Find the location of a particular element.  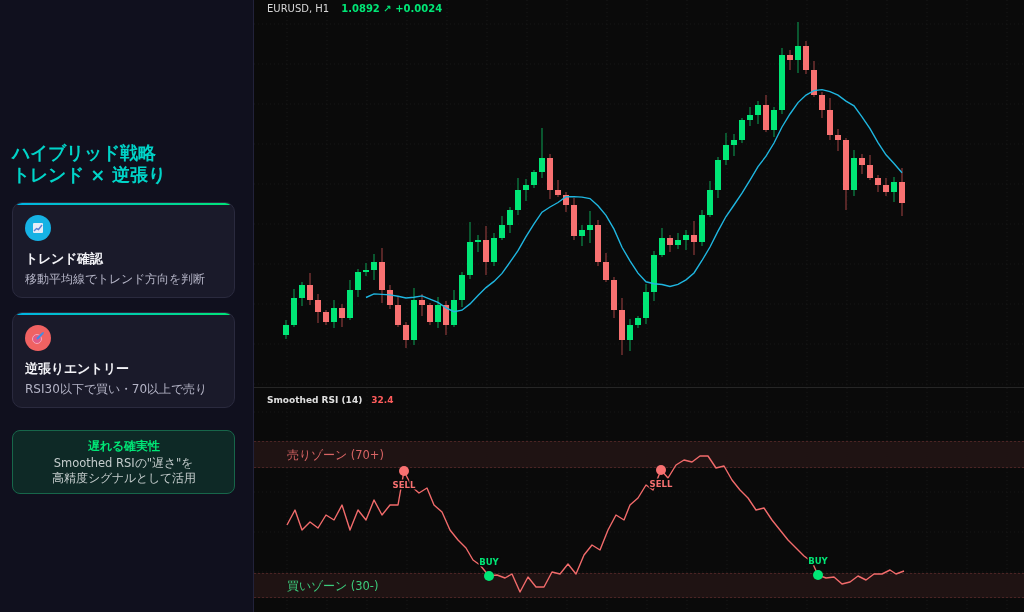

symbol-label: EURUSD, H1 is located at coordinates (298, 9).